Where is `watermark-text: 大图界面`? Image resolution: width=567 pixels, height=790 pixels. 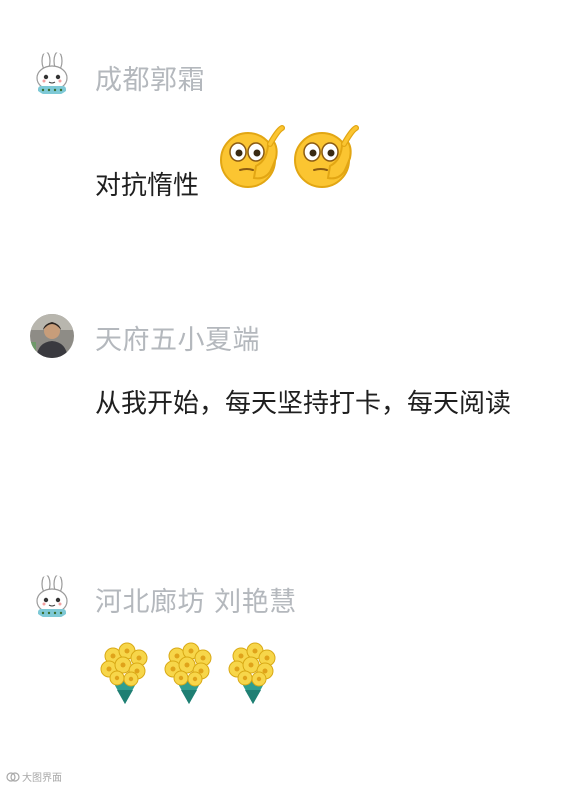 watermark-text: 大图界面 is located at coordinates (42, 778).